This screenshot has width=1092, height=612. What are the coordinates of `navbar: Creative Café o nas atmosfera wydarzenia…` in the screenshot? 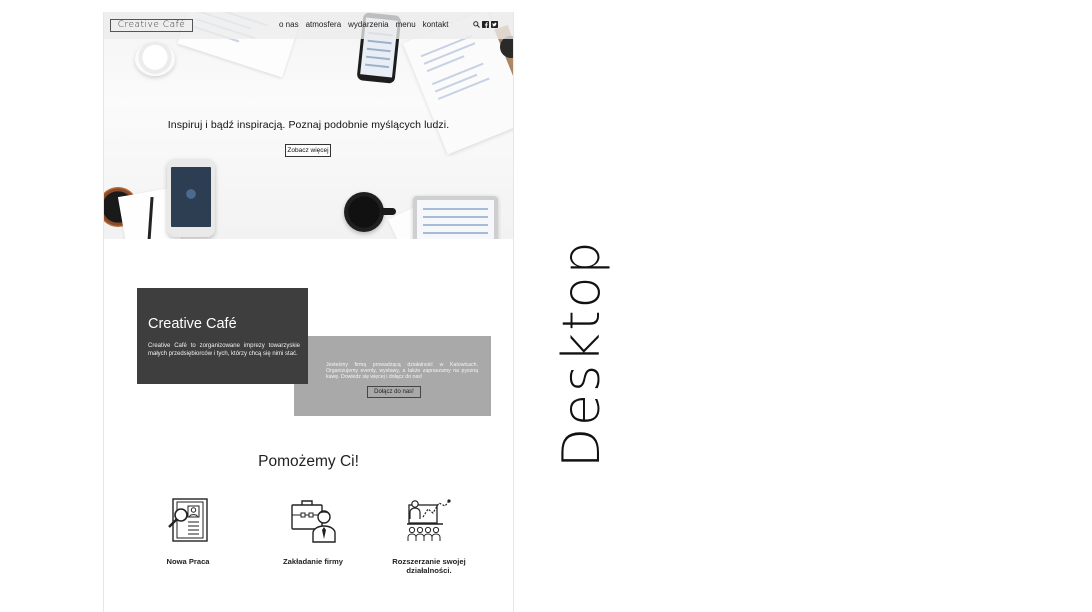 It's located at (308, 25).